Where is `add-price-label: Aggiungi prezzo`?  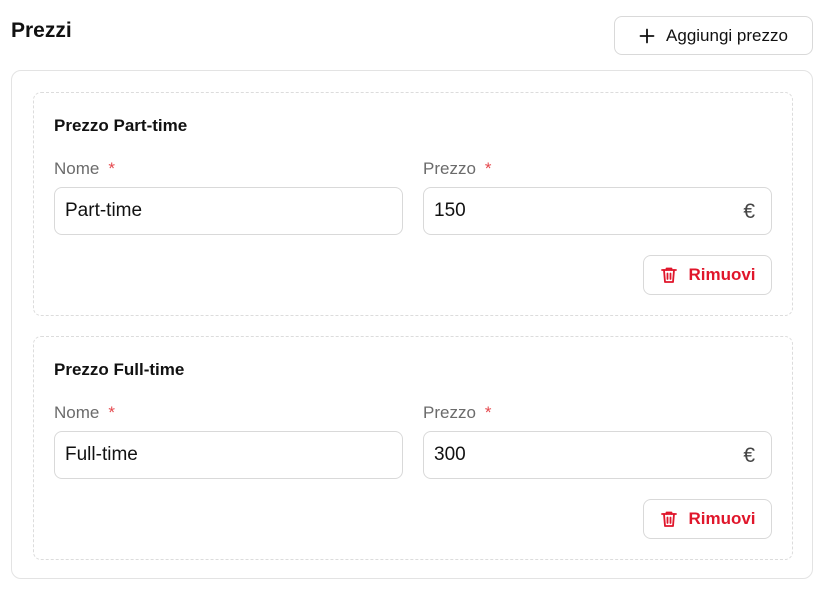
add-price-label: Aggiungi prezzo is located at coordinates (727, 35).